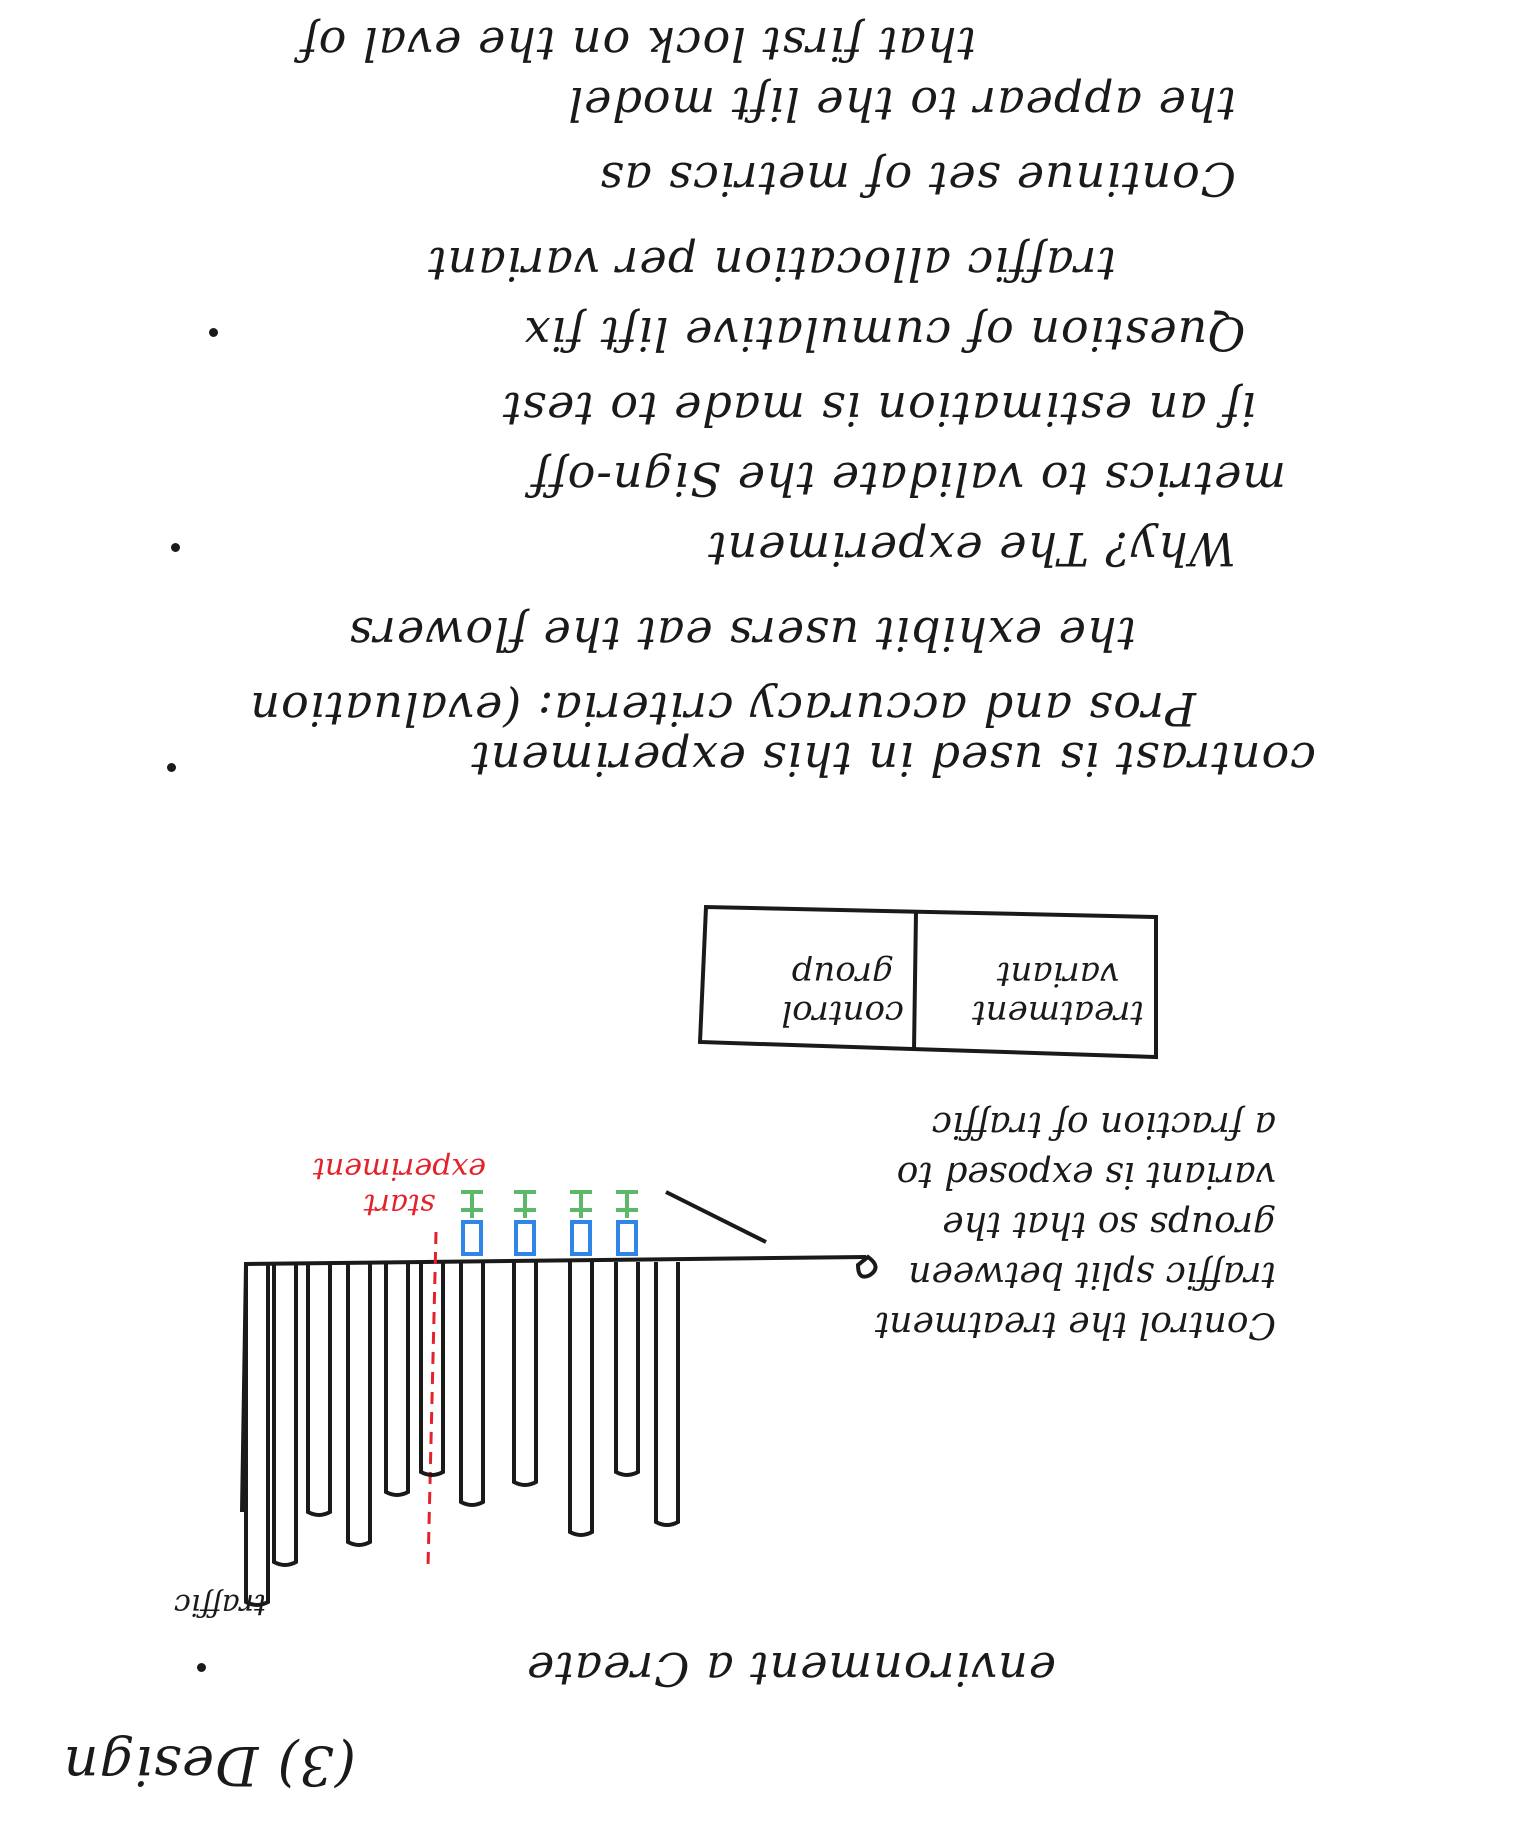 This screenshot has width=1536, height=1832. What do you see at coordinates (901, 104) in the screenshot?
I see `note-line-11: the appear to the lift model` at bounding box center [901, 104].